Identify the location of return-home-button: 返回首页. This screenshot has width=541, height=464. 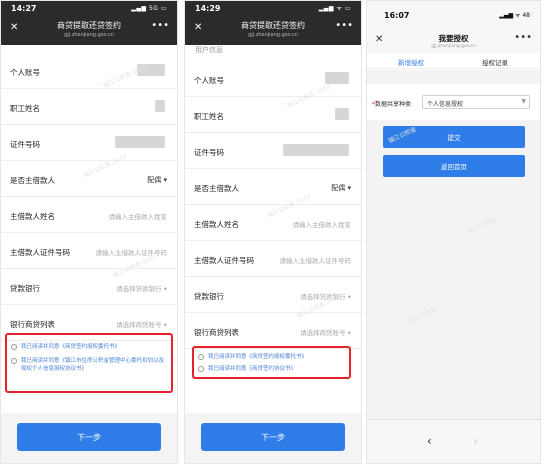
(454, 166).